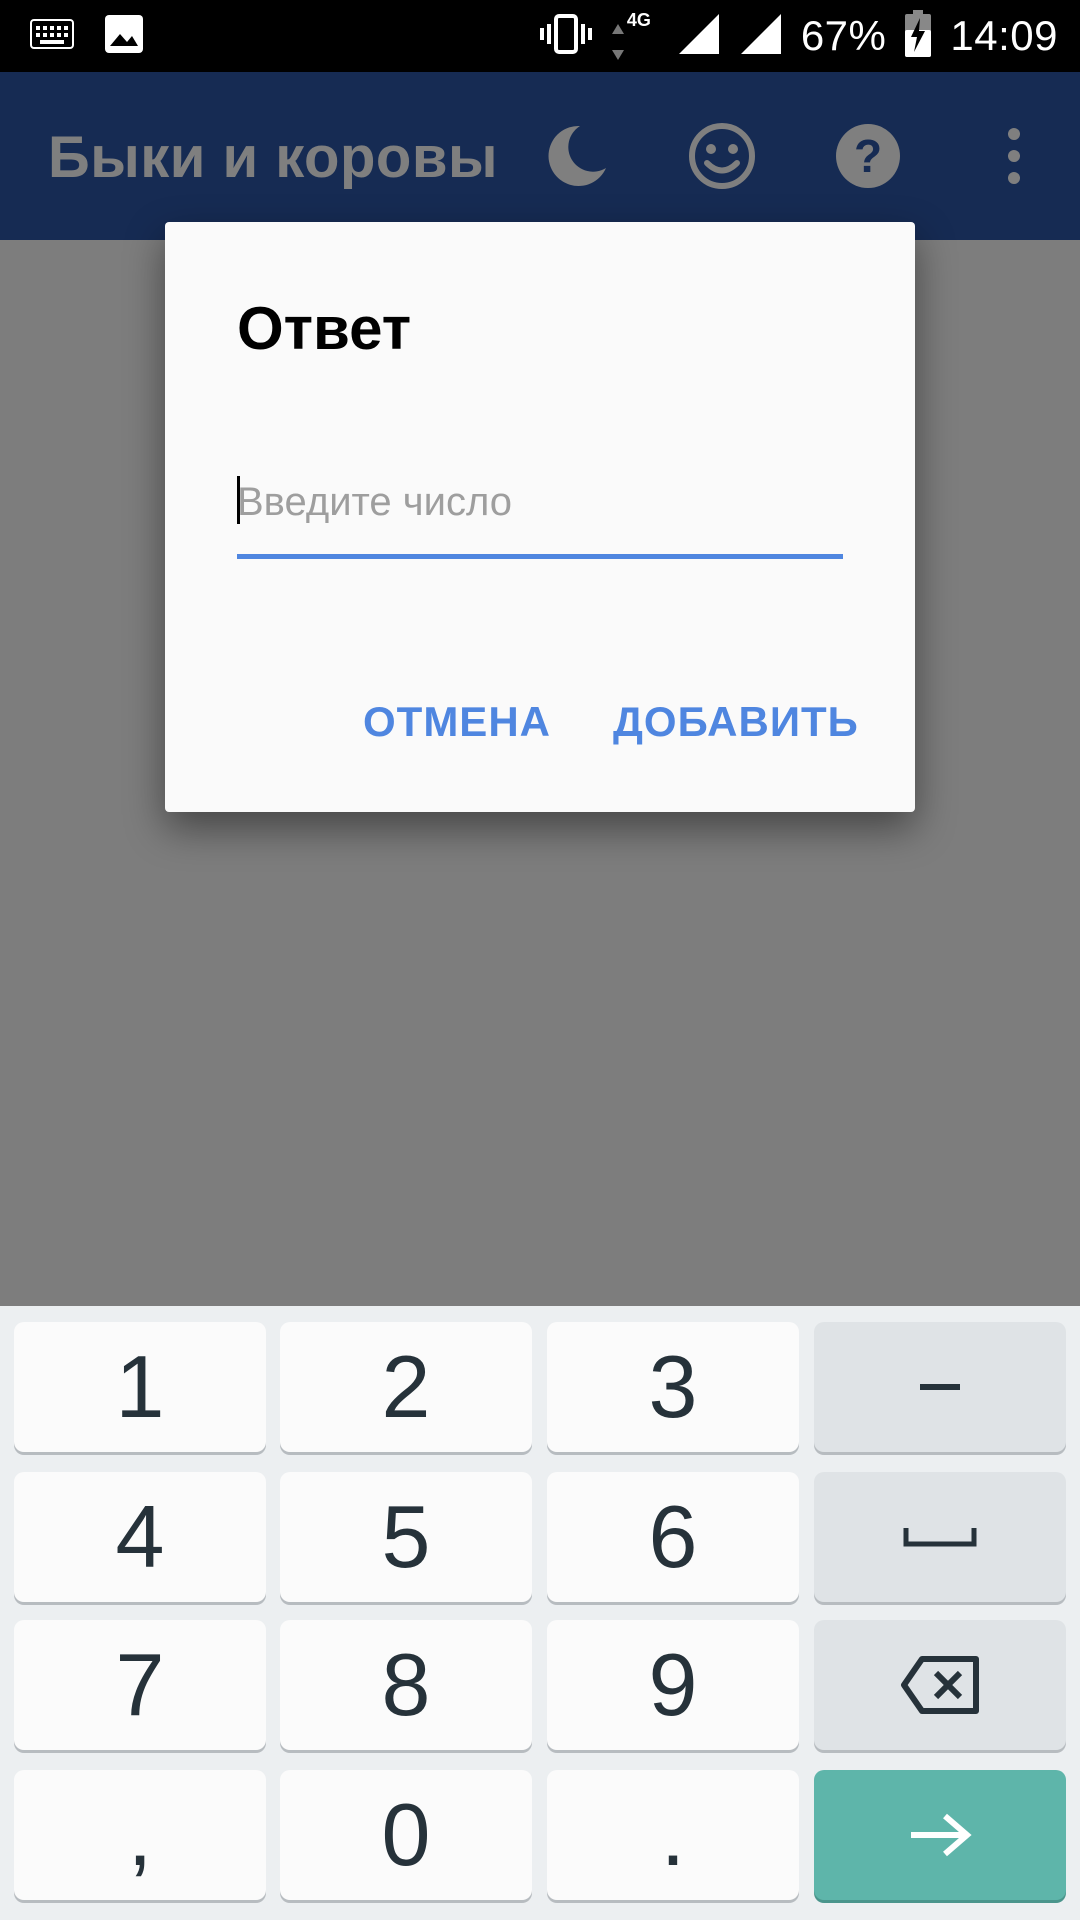 This screenshot has width=1080, height=1920. What do you see at coordinates (457, 722) in the screenshot?
I see `cancel-button: ОТМЕНА` at bounding box center [457, 722].